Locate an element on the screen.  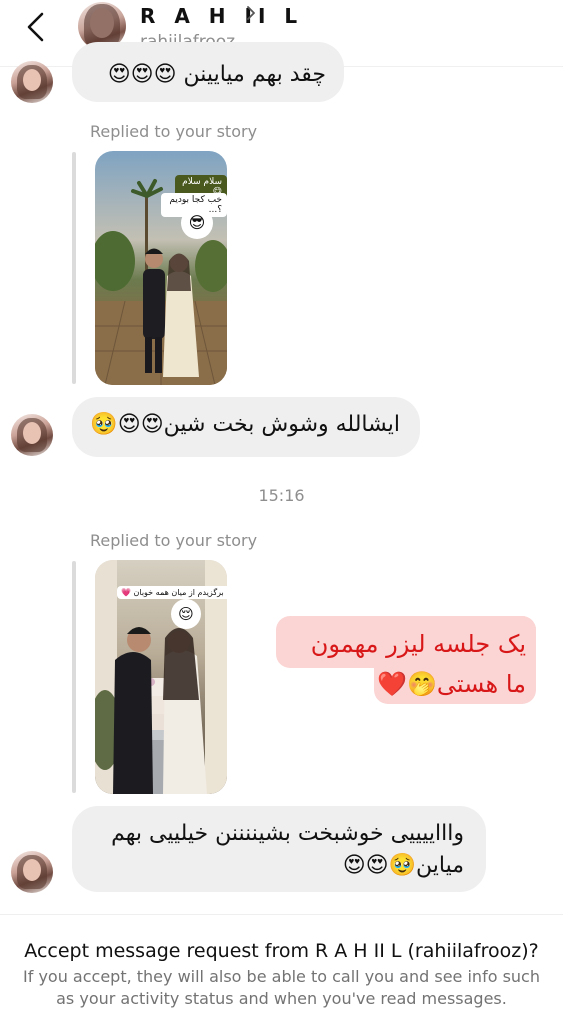
story-emoji-sticker: 😌 is located at coordinates (186, 614).